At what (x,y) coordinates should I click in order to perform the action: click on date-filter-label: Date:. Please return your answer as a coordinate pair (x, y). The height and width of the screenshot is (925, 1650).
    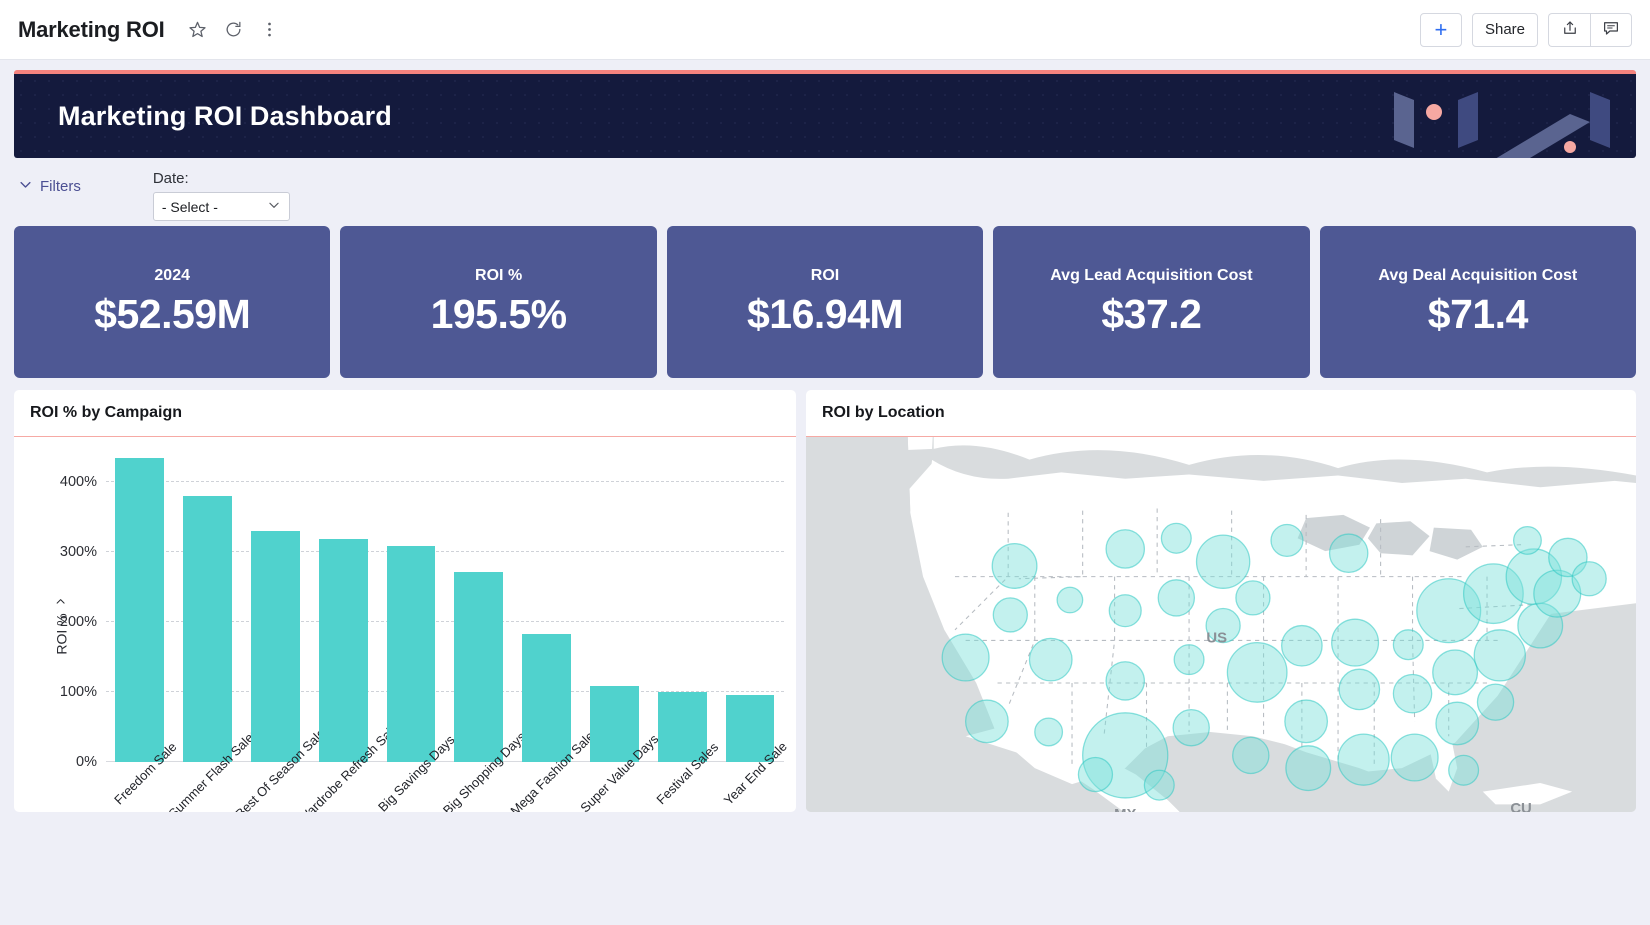
    Looking at the image, I should click on (170, 178).